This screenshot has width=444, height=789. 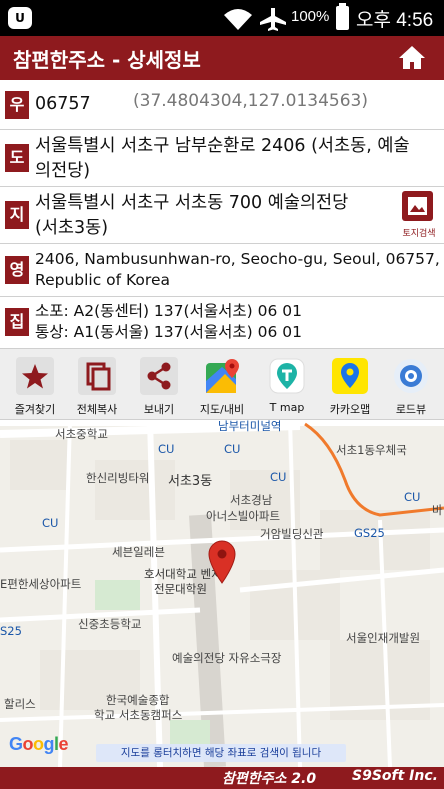 What do you see at coordinates (417, 206) in the screenshot?
I see `image-icon` at bounding box center [417, 206].